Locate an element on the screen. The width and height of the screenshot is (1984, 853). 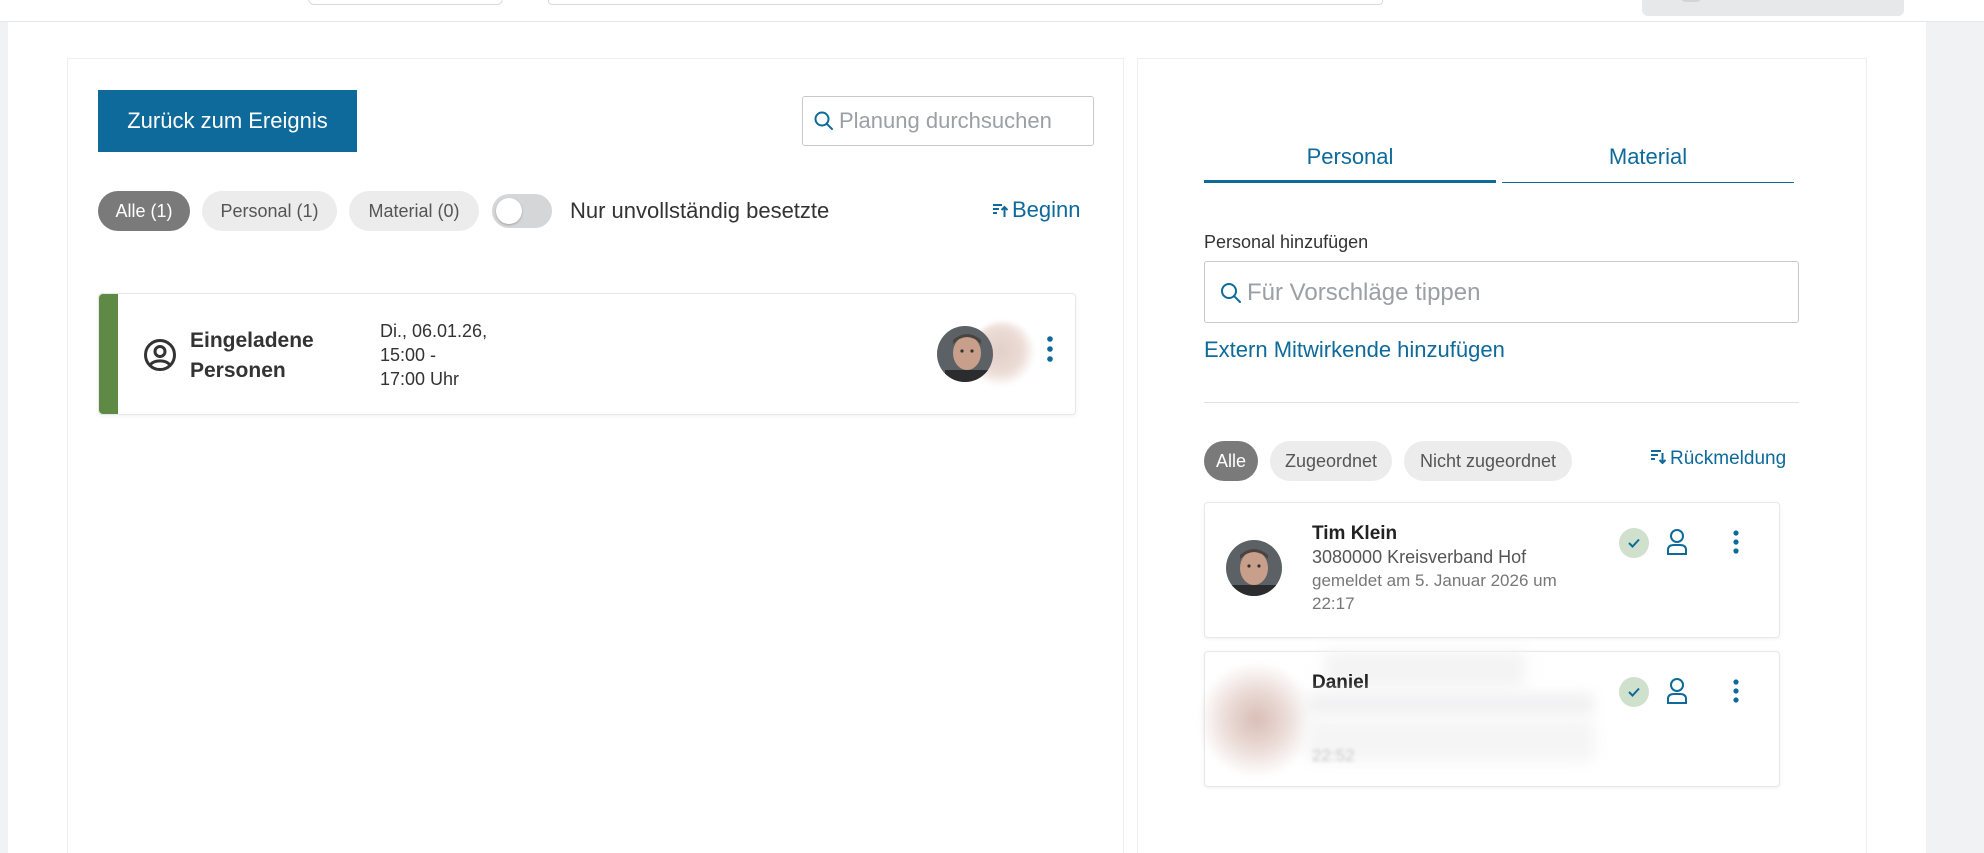
event-status-stripe is located at coordinates (108, 354).